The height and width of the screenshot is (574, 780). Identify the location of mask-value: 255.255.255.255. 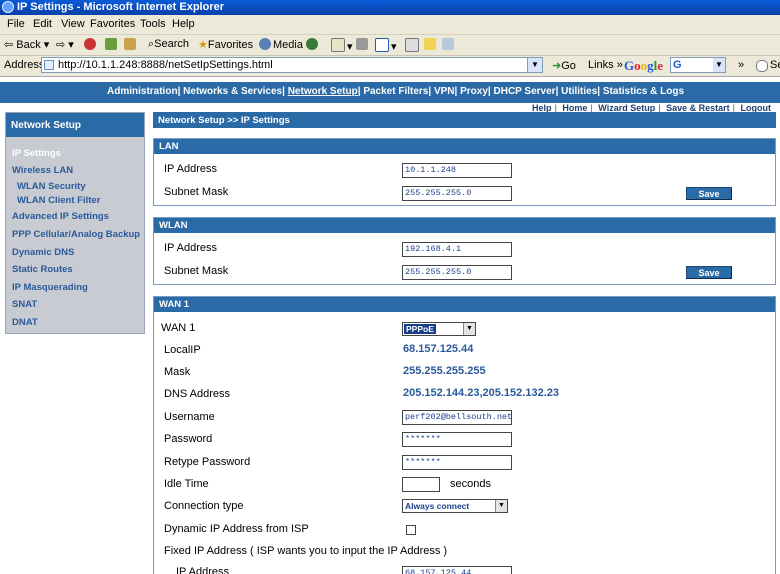
(444, 371).